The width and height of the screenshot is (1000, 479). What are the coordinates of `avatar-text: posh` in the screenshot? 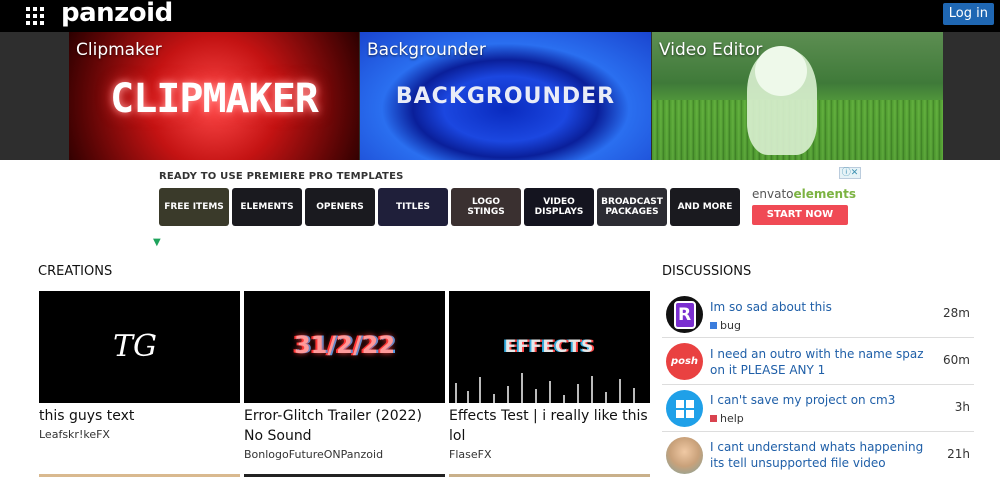 It's located at (684, 361).